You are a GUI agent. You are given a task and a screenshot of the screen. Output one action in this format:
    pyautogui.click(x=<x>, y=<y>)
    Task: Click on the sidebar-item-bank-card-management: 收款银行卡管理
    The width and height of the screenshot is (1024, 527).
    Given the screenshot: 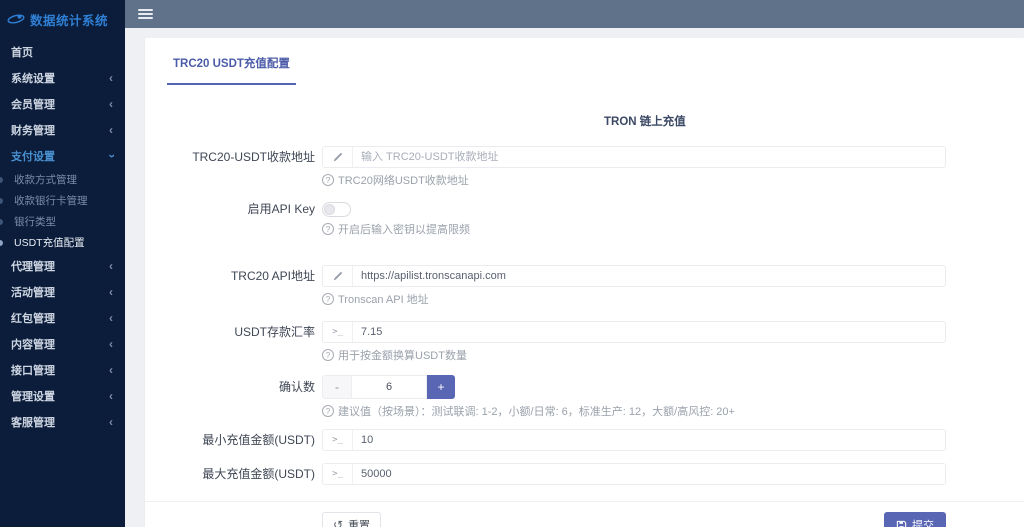 What is the action you would take?
    pyautogui.click(x=62, y=200)
    